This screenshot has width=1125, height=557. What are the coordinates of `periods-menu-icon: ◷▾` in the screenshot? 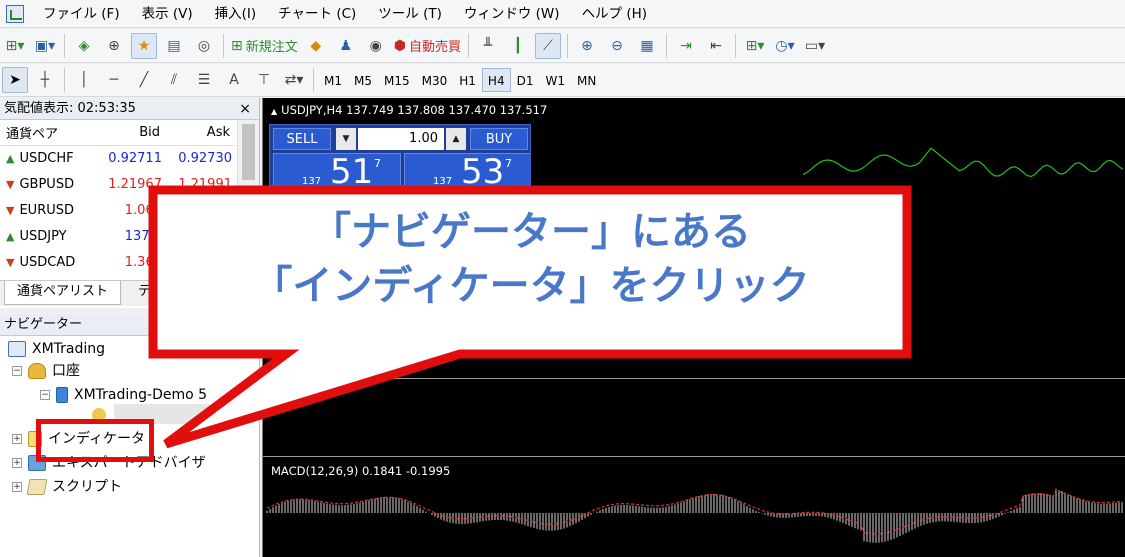 It's located at (785, 46).